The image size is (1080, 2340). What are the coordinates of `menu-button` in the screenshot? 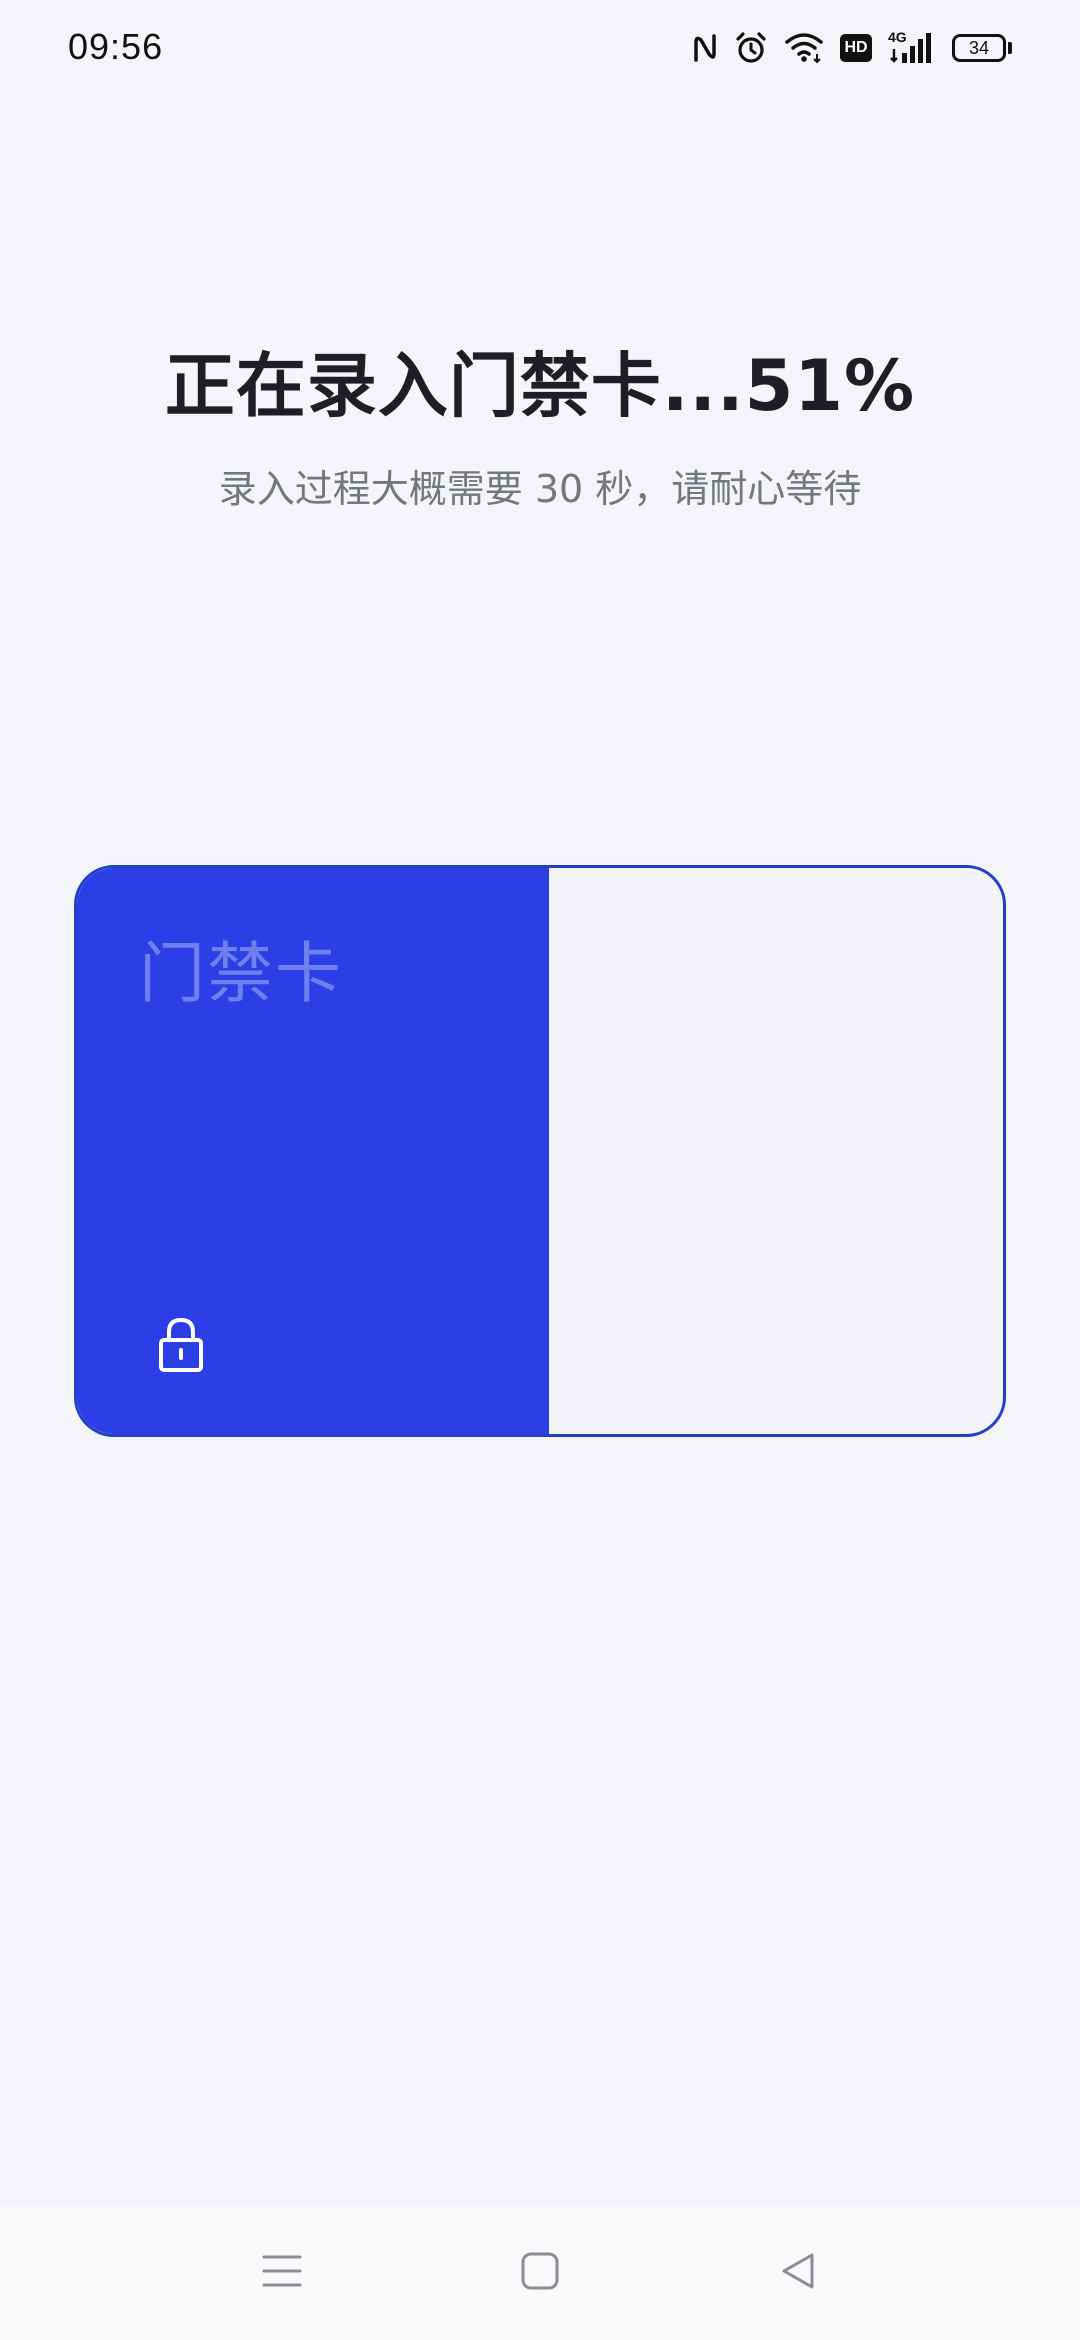 It's located at (282, 2272).